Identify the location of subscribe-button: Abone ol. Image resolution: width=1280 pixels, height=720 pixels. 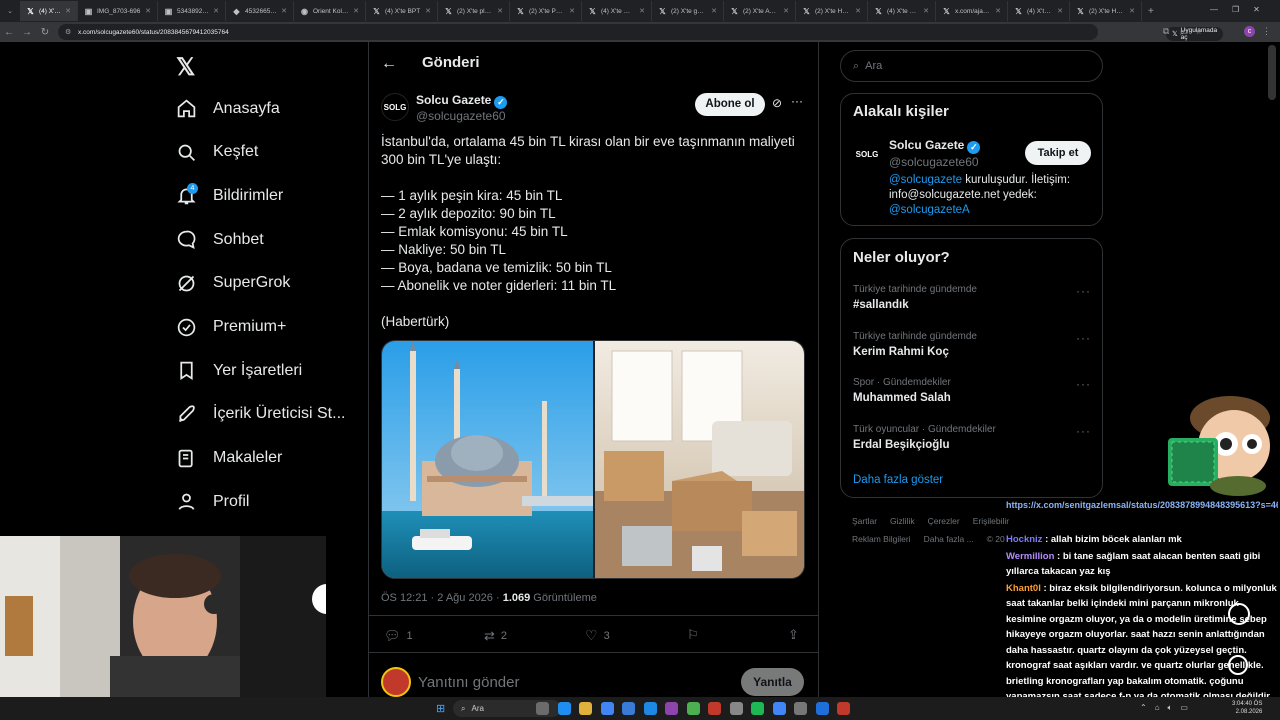
(730, 104).